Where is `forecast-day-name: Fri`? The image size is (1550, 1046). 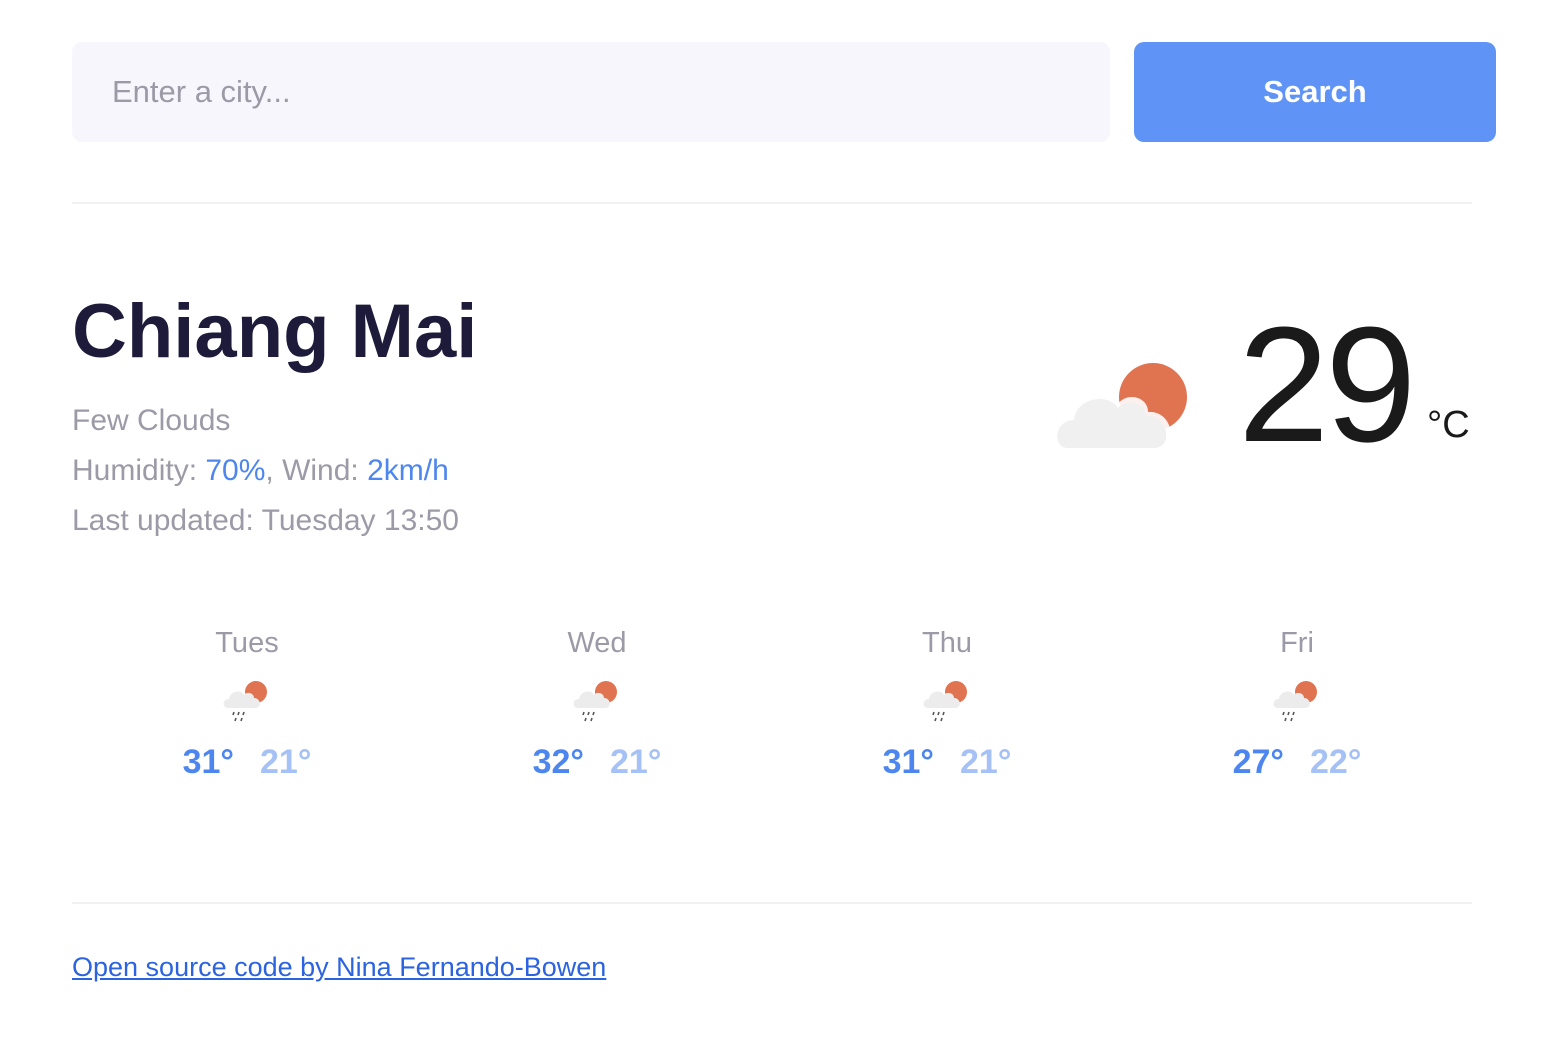
forecast-day-name: Fri is located at coordinates (1297, 643).